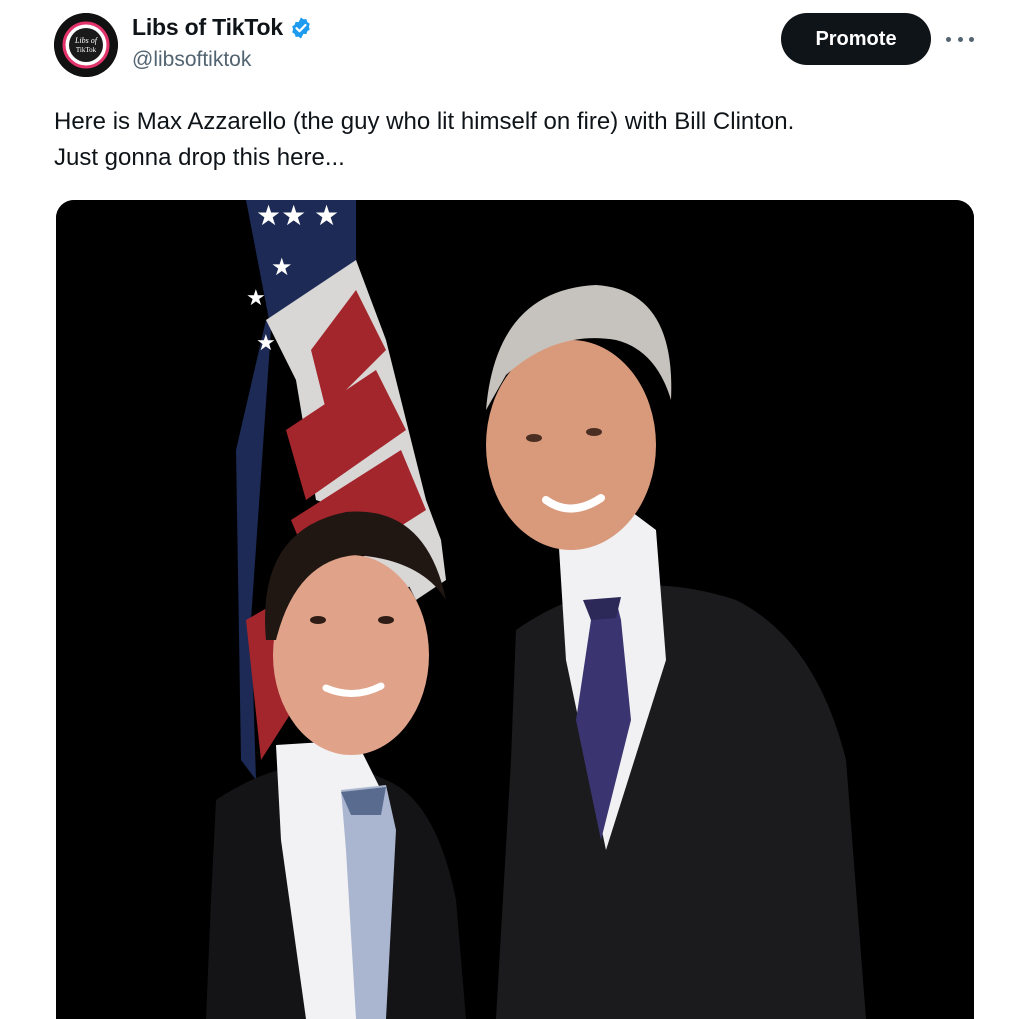 This screenshot has height=1019, width=1024. I want to click on avatar: Libs of TikTok, so click(86, 45).